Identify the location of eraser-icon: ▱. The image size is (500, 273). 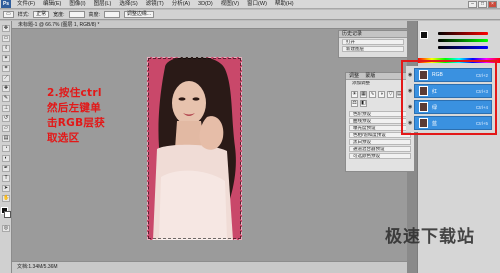
(6, 128).